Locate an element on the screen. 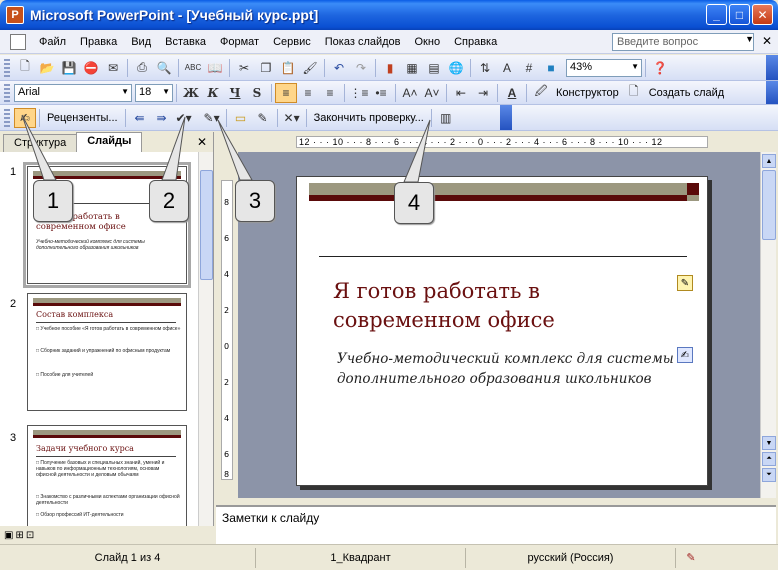  paste-icon: 📋 is located at coordinates (288, 68).